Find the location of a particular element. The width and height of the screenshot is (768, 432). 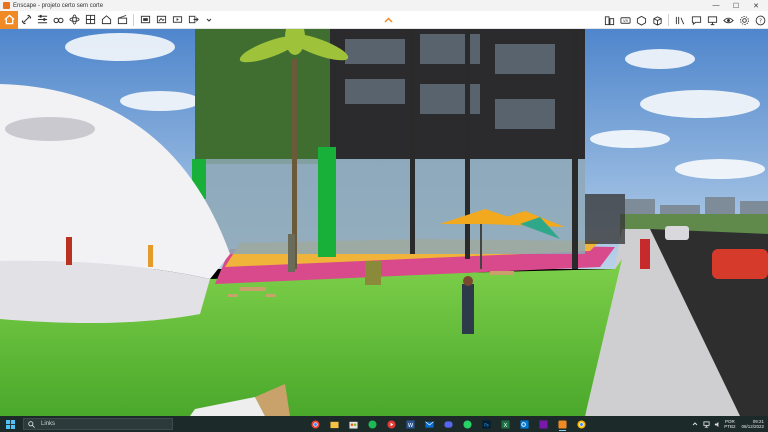

panorama-button is located at coordinates (161, 20).